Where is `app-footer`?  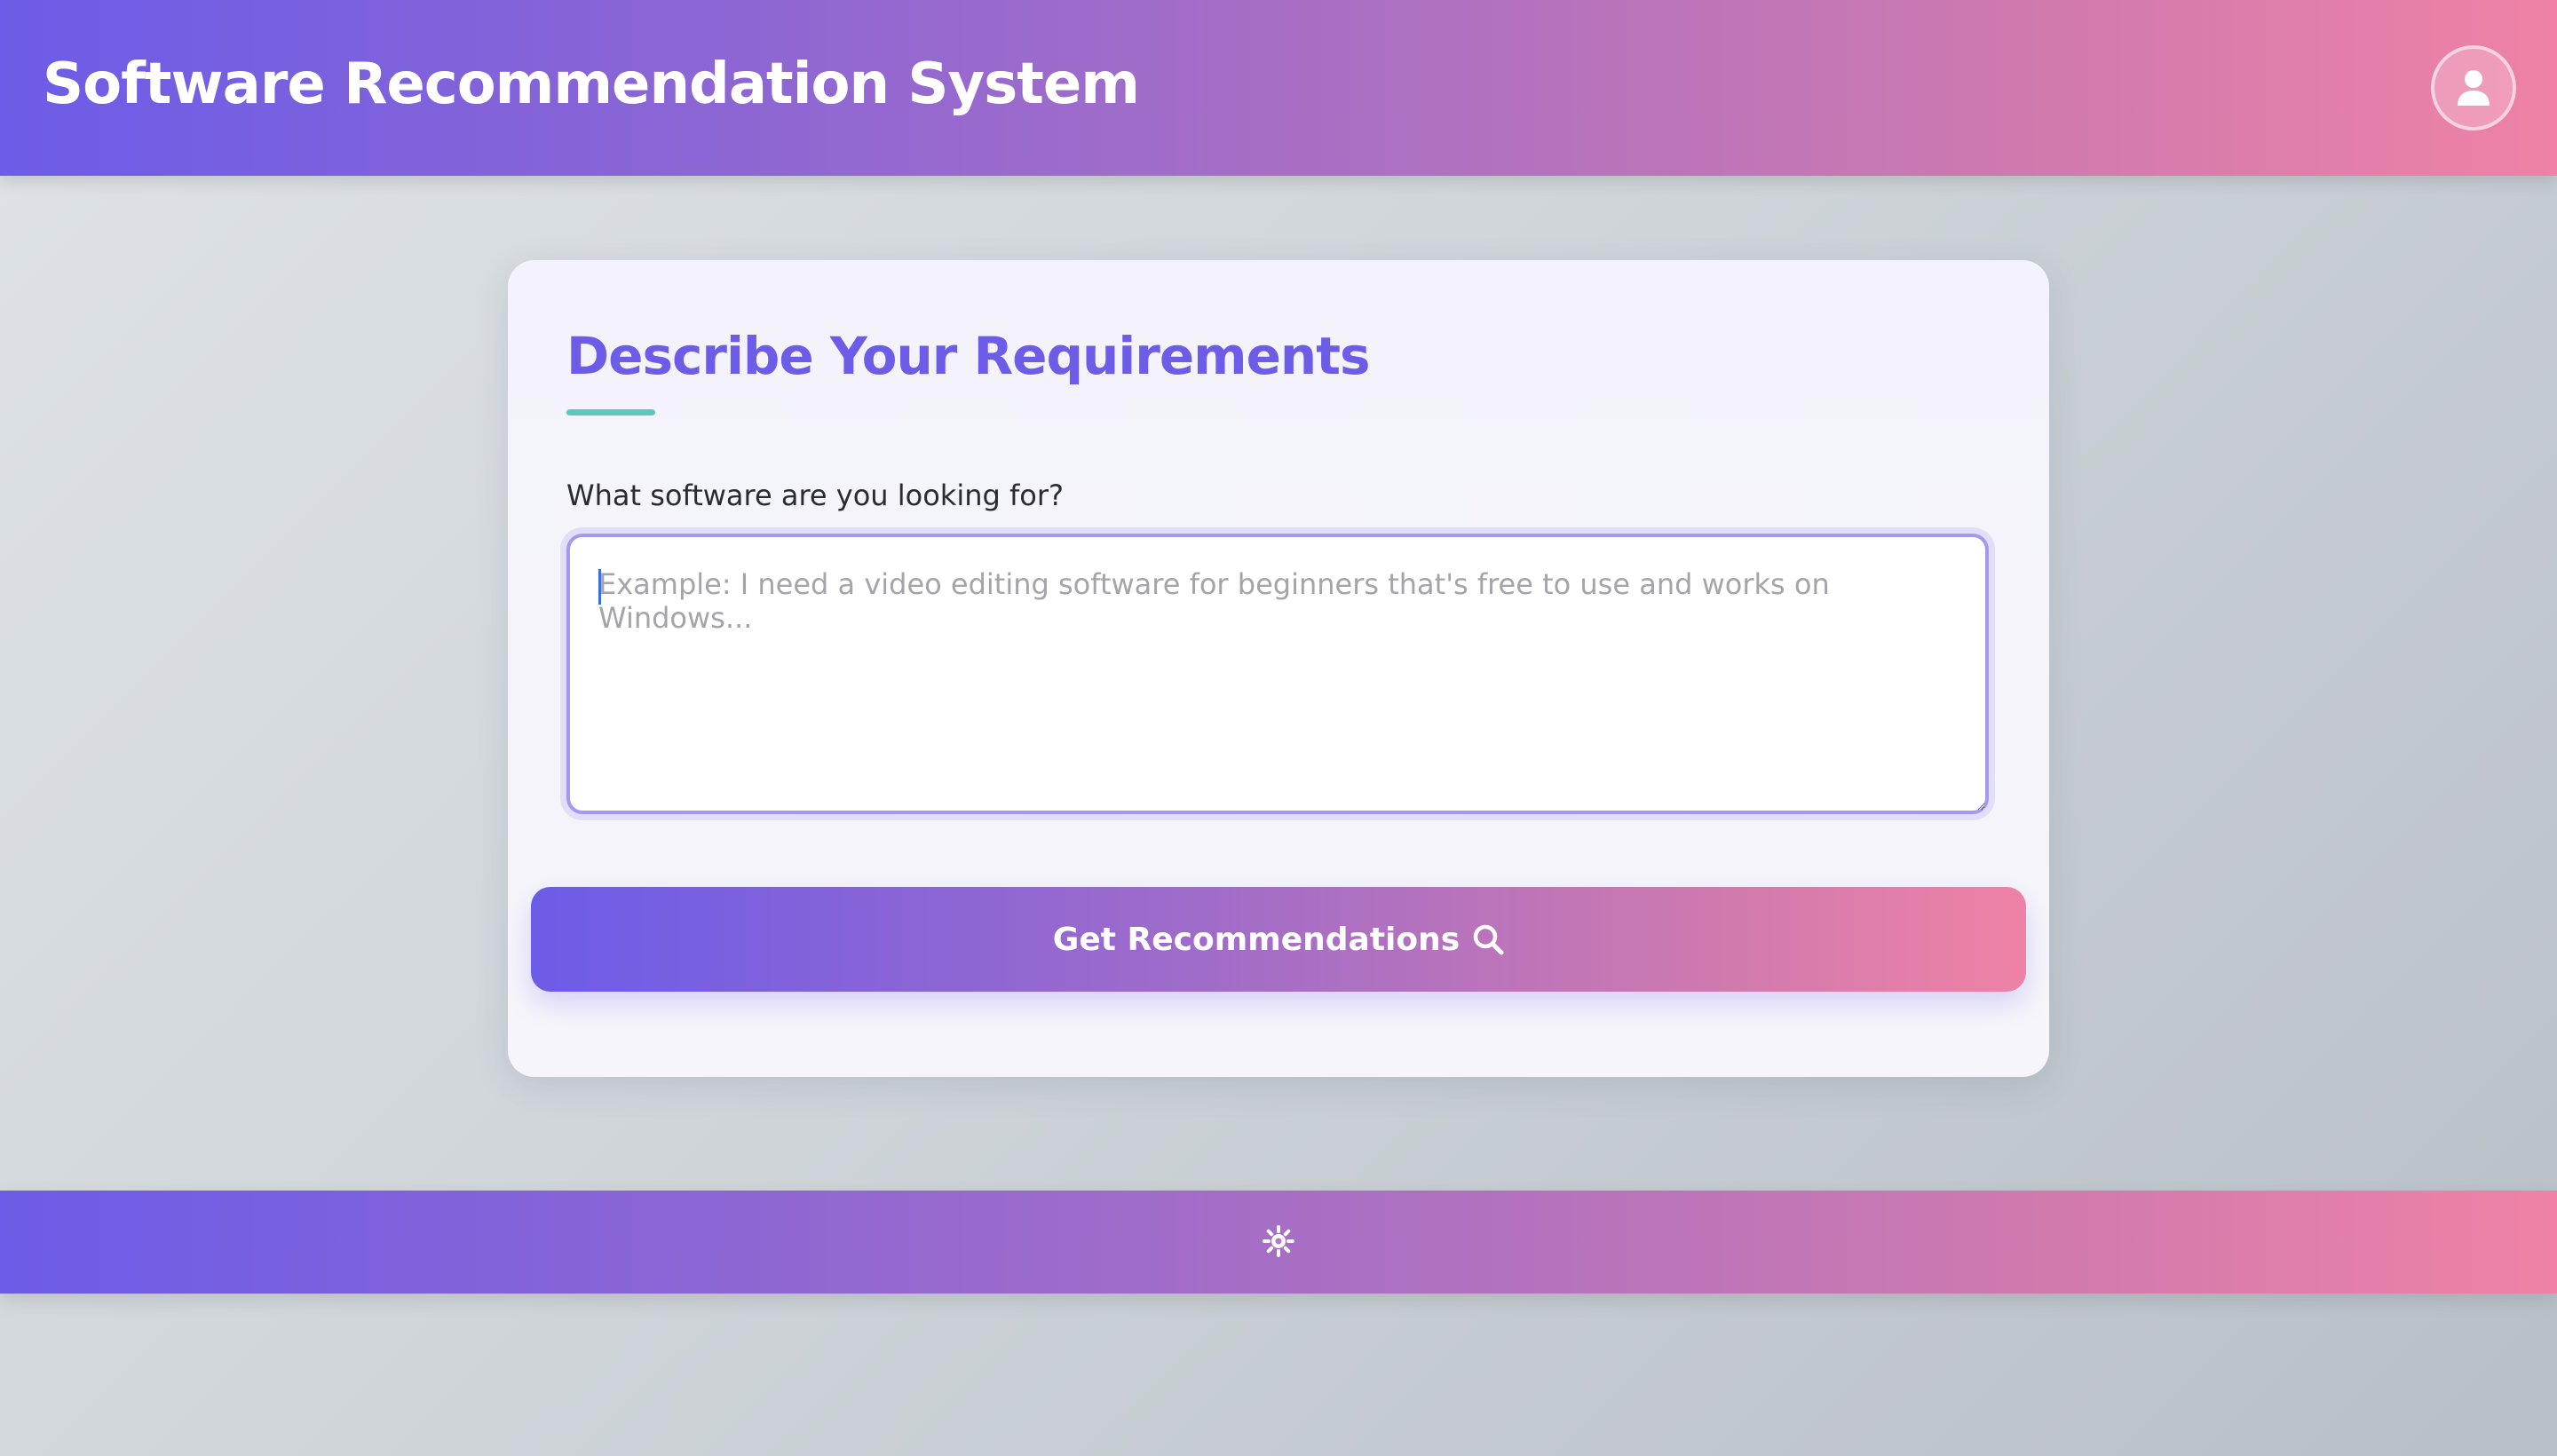 app-footer is located at coordinates (1278, 1242).